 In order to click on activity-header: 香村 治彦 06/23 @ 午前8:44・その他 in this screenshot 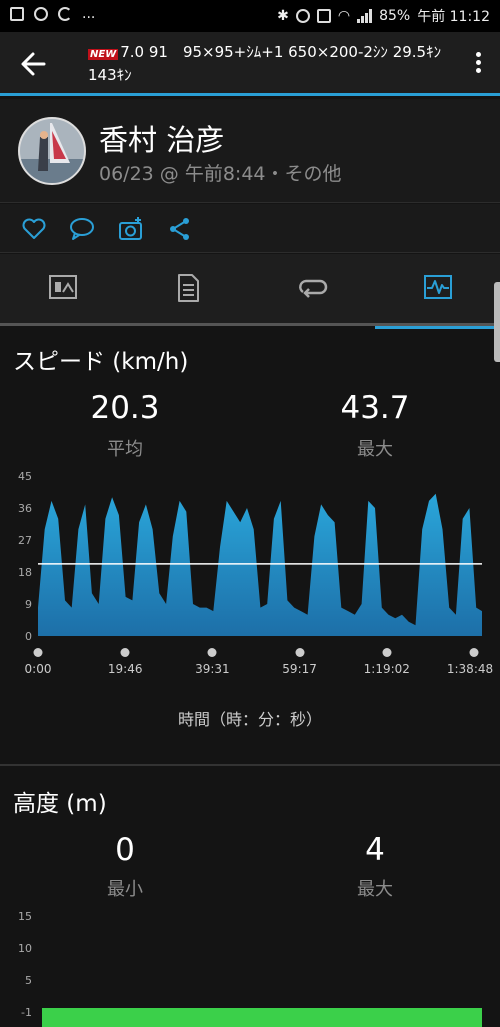, I will do `click(250, 151)`.